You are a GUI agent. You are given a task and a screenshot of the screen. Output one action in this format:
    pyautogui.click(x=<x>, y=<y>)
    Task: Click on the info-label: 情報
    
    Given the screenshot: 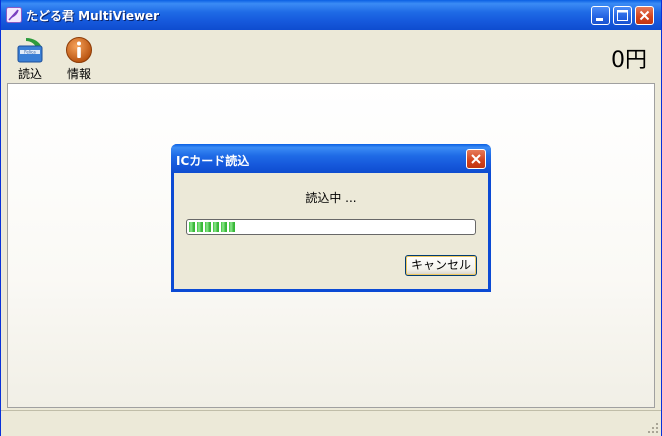 What is the action you would take?
    pyautogui.click(x=78, y=74)
    